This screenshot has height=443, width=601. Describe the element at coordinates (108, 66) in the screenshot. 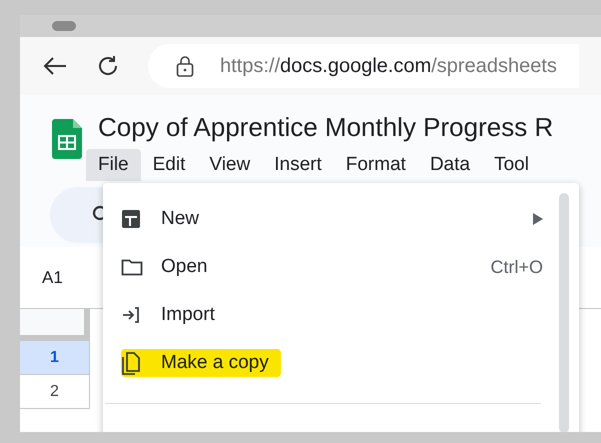

I see `reload-icon` at that location.